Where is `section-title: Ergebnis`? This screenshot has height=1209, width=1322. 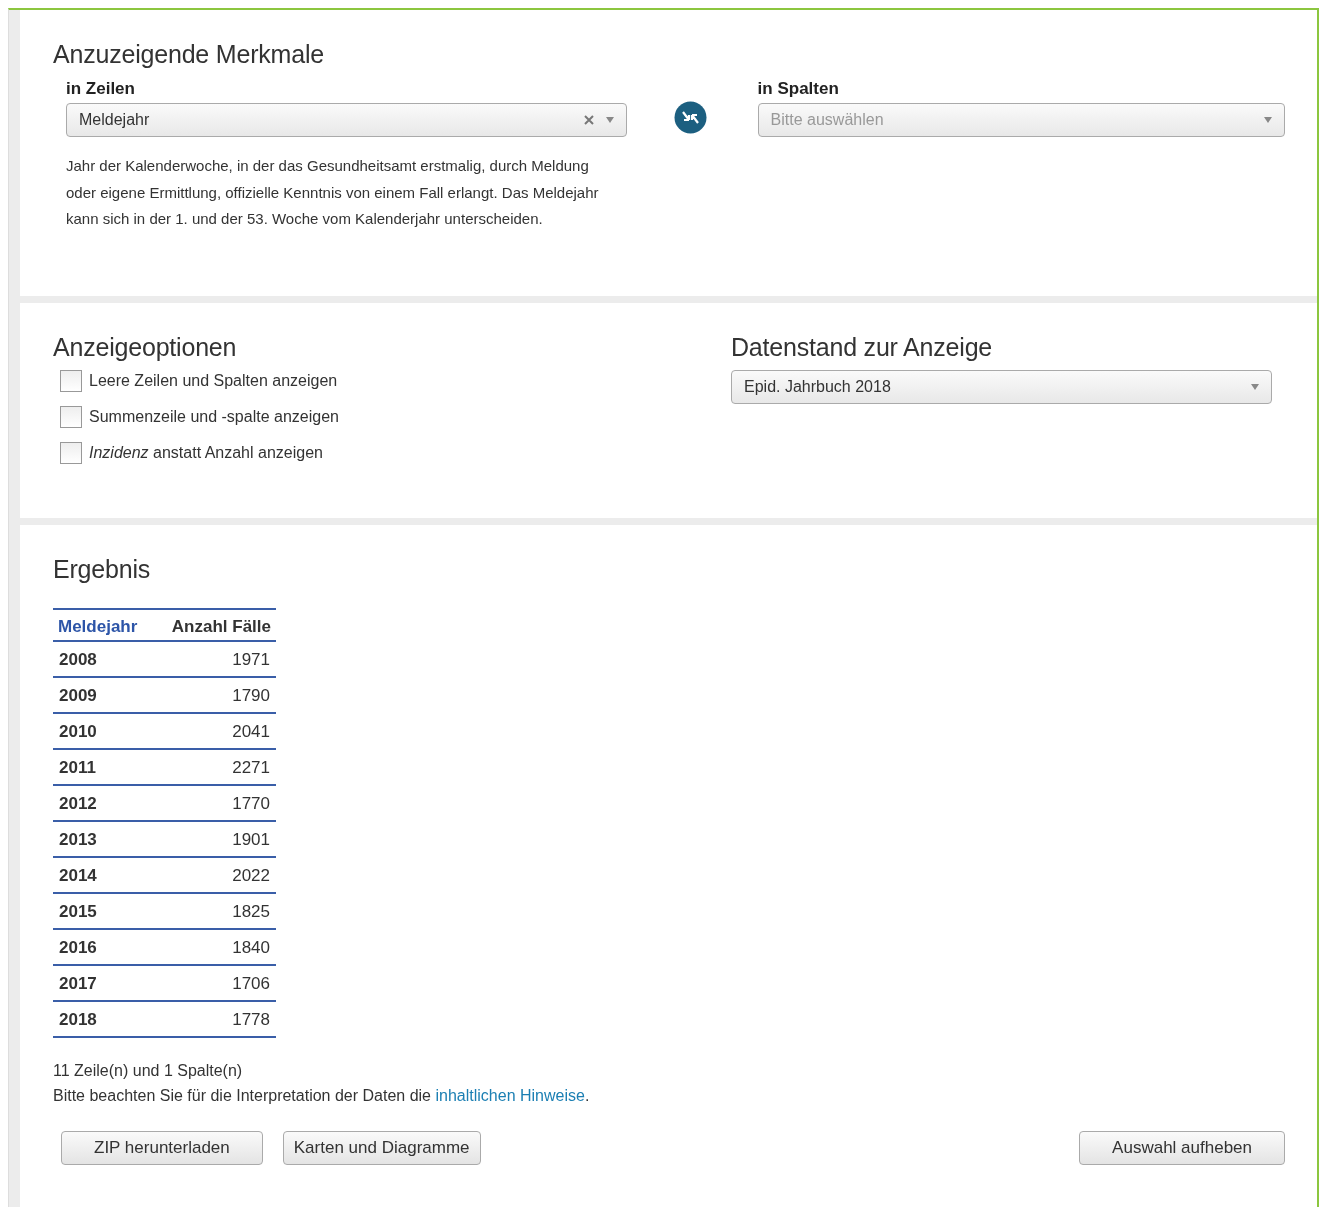 section-title: Ergebnis is located at coordinates (102, 569).